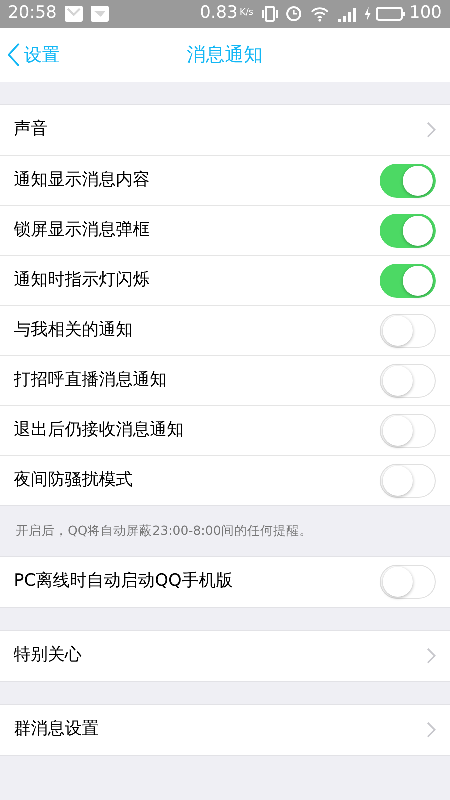 The width and height of the screenshot is (450, 800). Describe the element at coordinates (74, 330) in the screenshot. I see `row-label: 与我相关的通知` at that location.